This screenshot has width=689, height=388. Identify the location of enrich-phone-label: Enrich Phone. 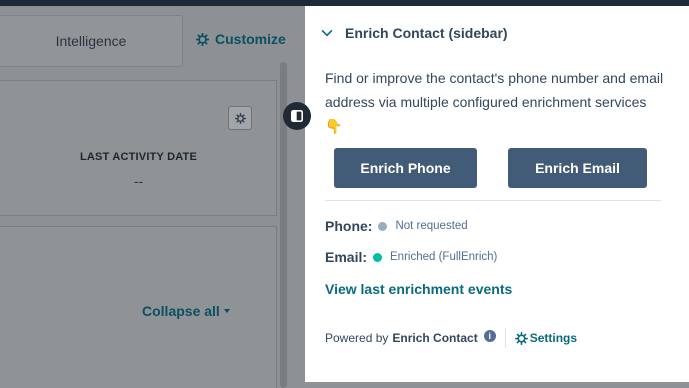
(405, 168).